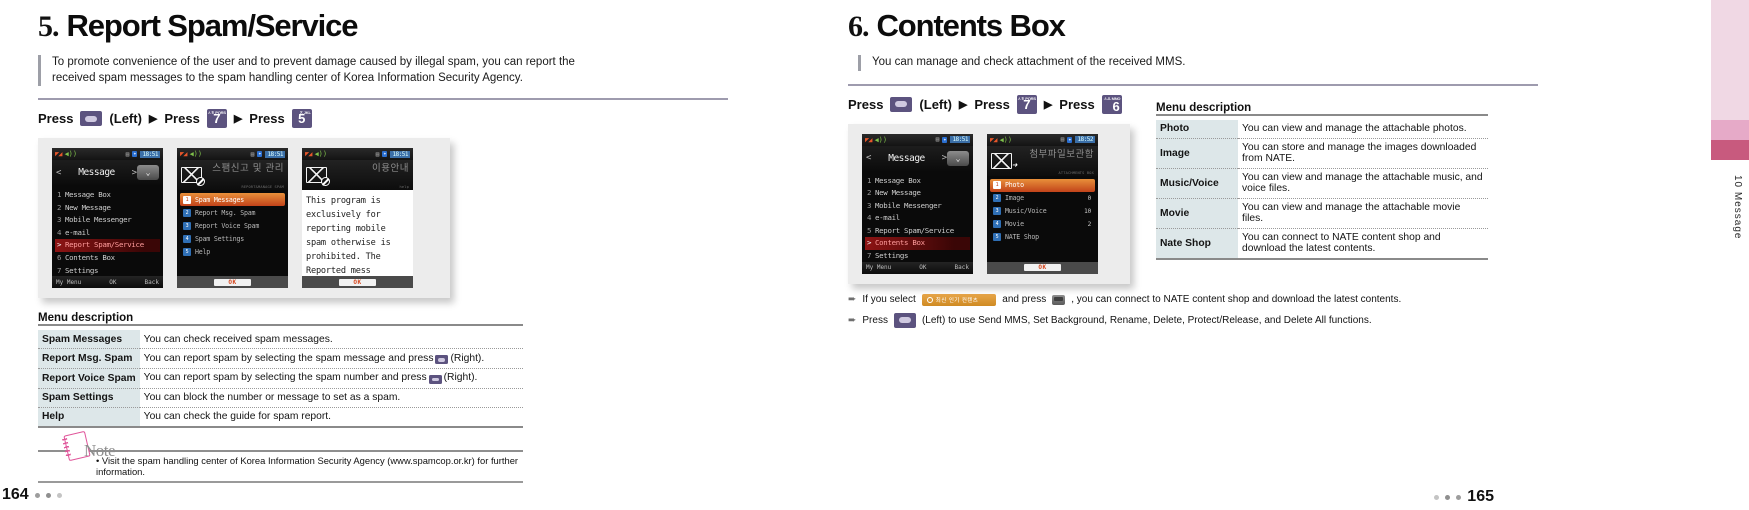  What do you see at coordinates (89, 378) in the screenshot?
I see `row-key: Report Voice Spam` at bounding box center [89, 378].